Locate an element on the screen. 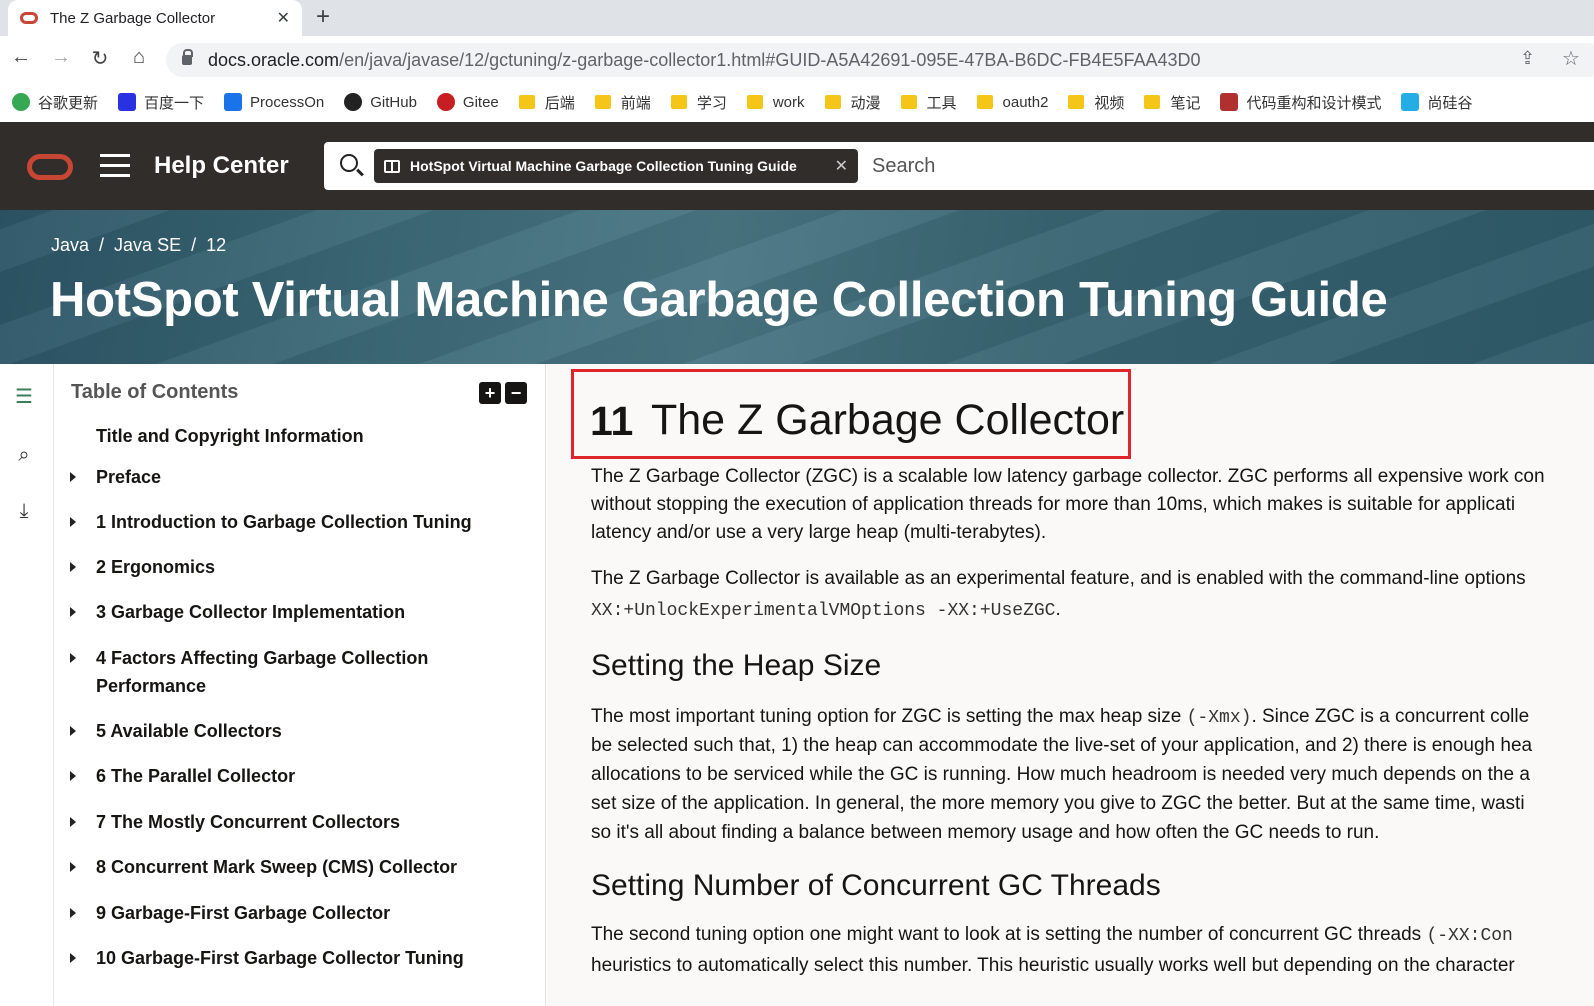 The height and width of the screenshot is (1006, 1594). bookmark-item: 前端 is located at coordinates (622, 102).